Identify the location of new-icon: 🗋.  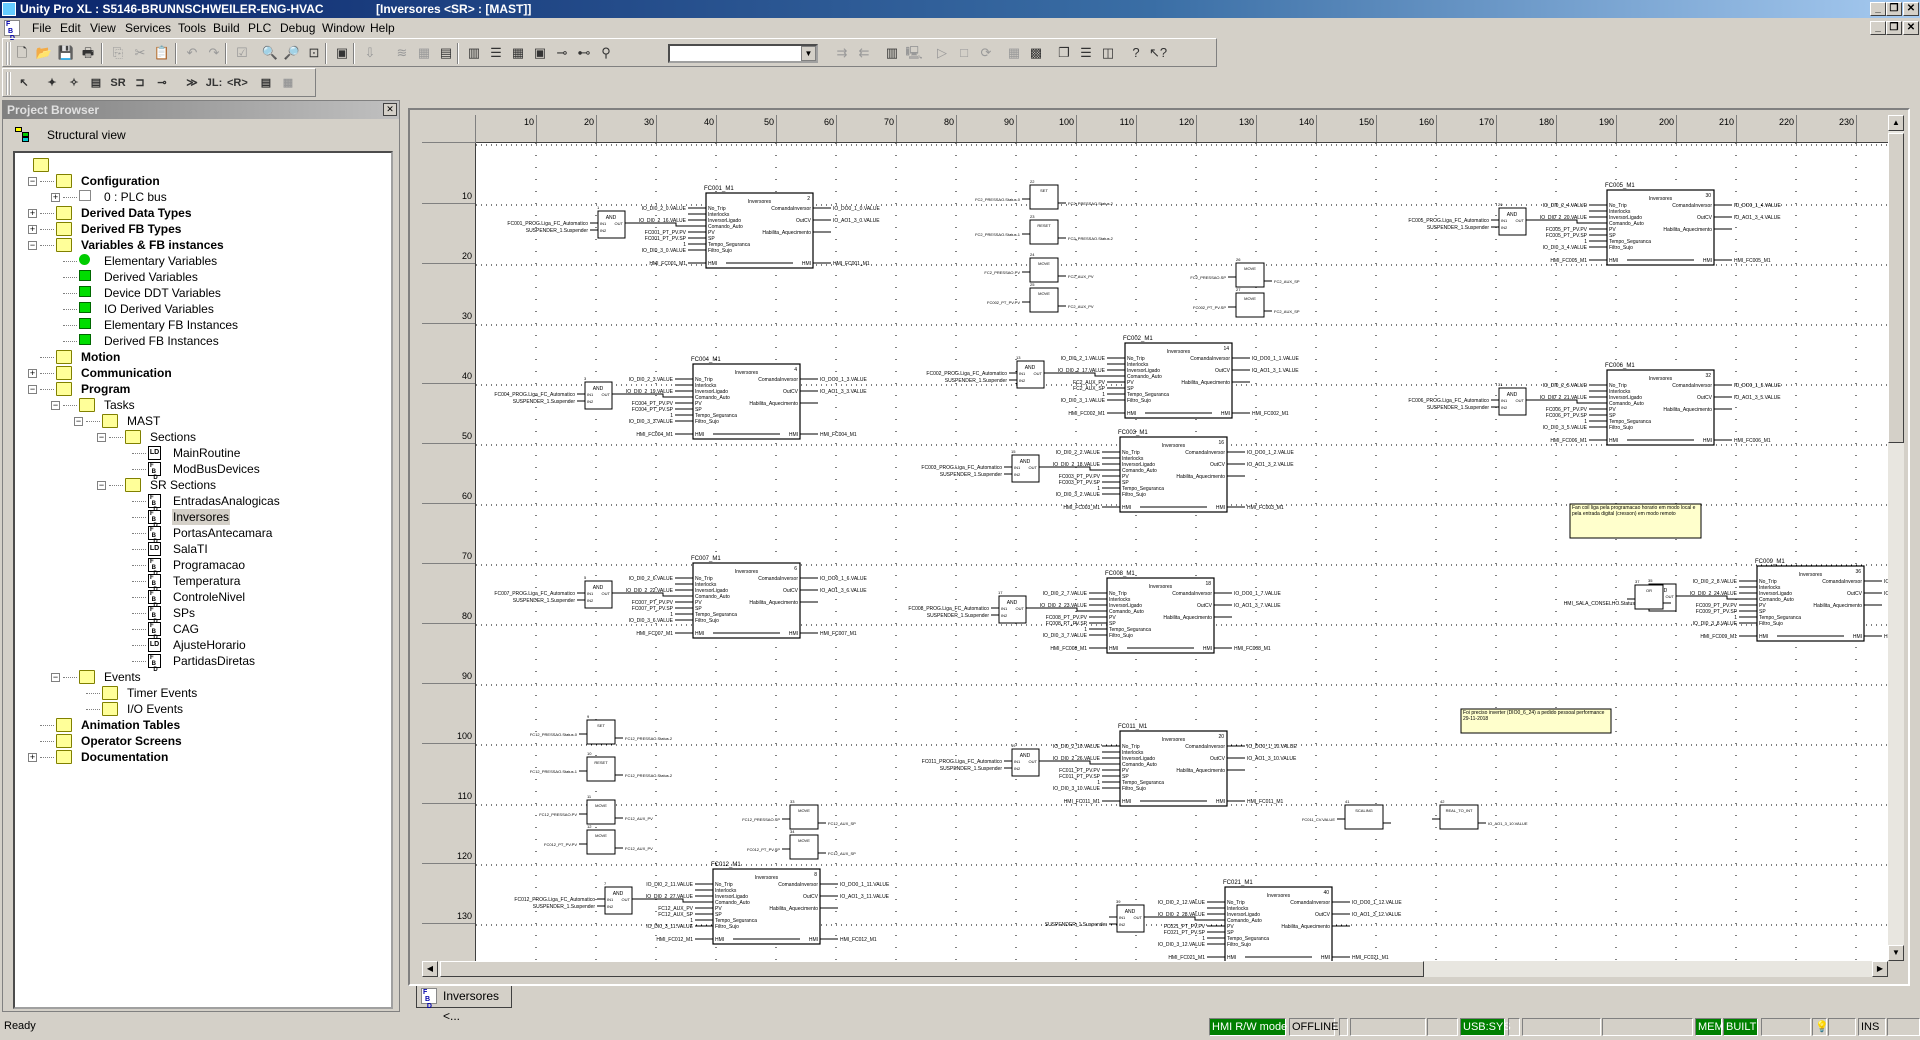
(22, 53).